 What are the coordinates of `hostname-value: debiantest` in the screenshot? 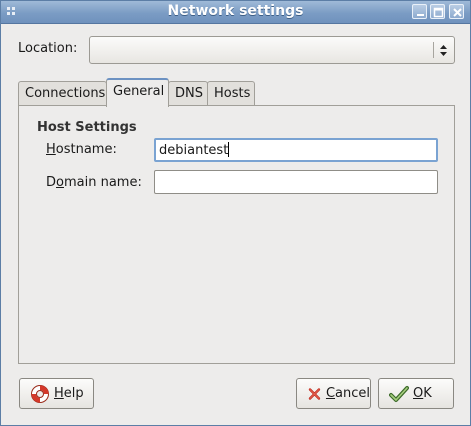 It's located at (194, 150).